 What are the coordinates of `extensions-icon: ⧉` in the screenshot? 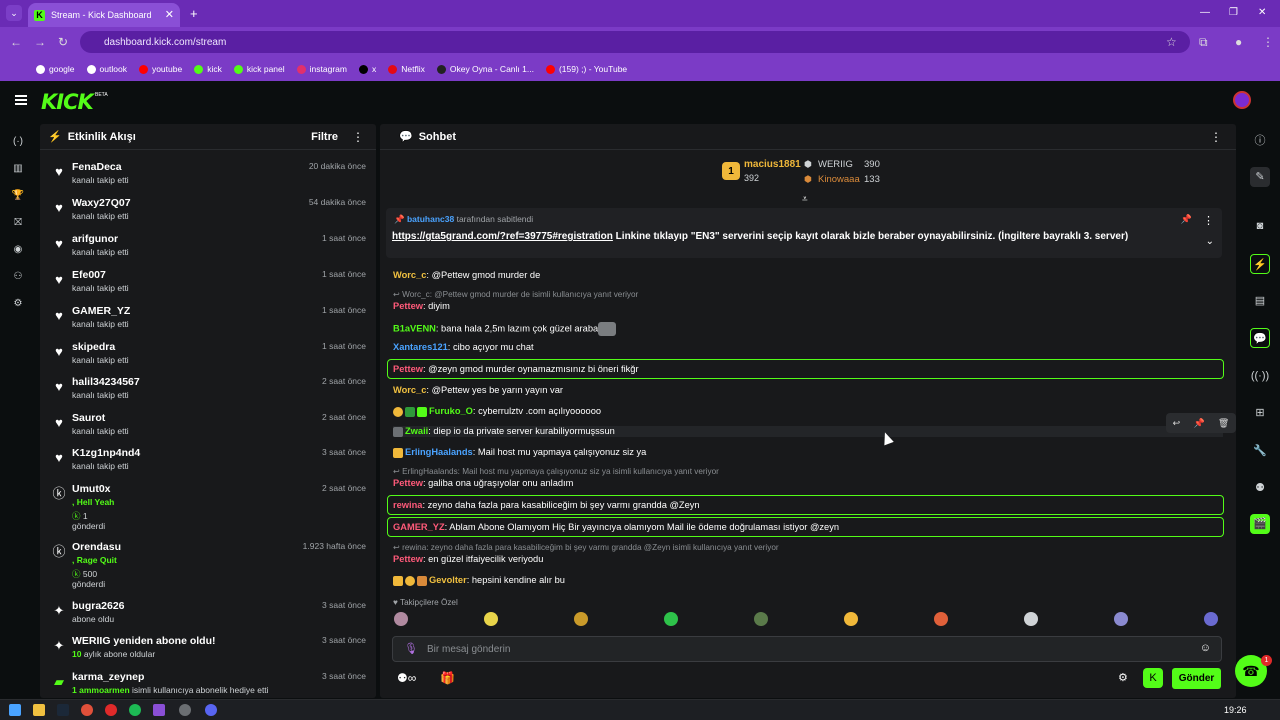 It's located at (1203, 42).